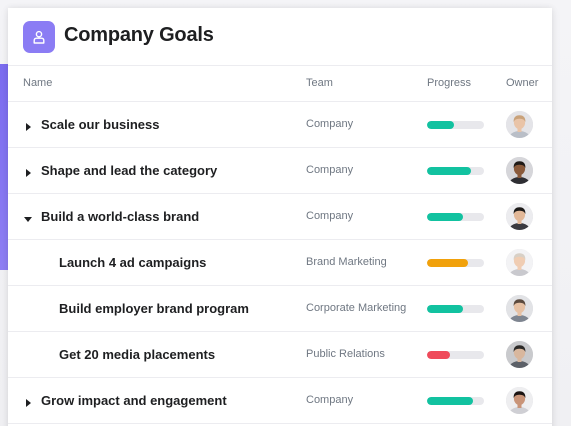 The width and height of the screenshot is (571, 426). I want to click on person-icon, so click(39, 37).